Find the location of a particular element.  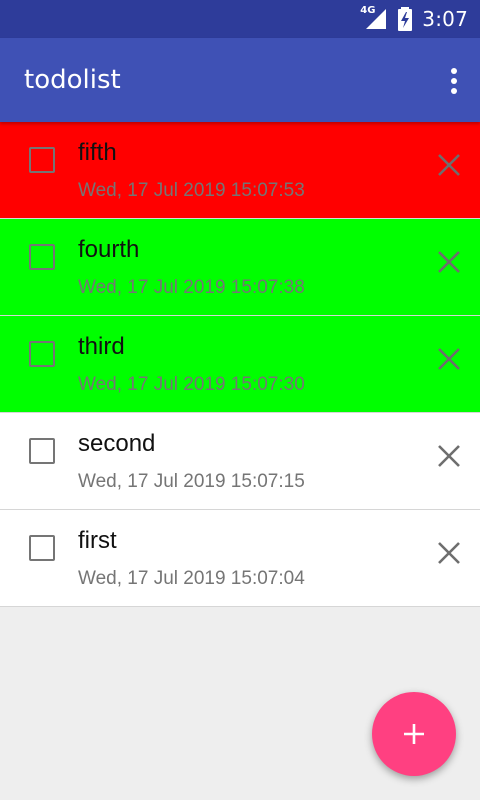

todo-title: second is located at coordinates (117, 443).